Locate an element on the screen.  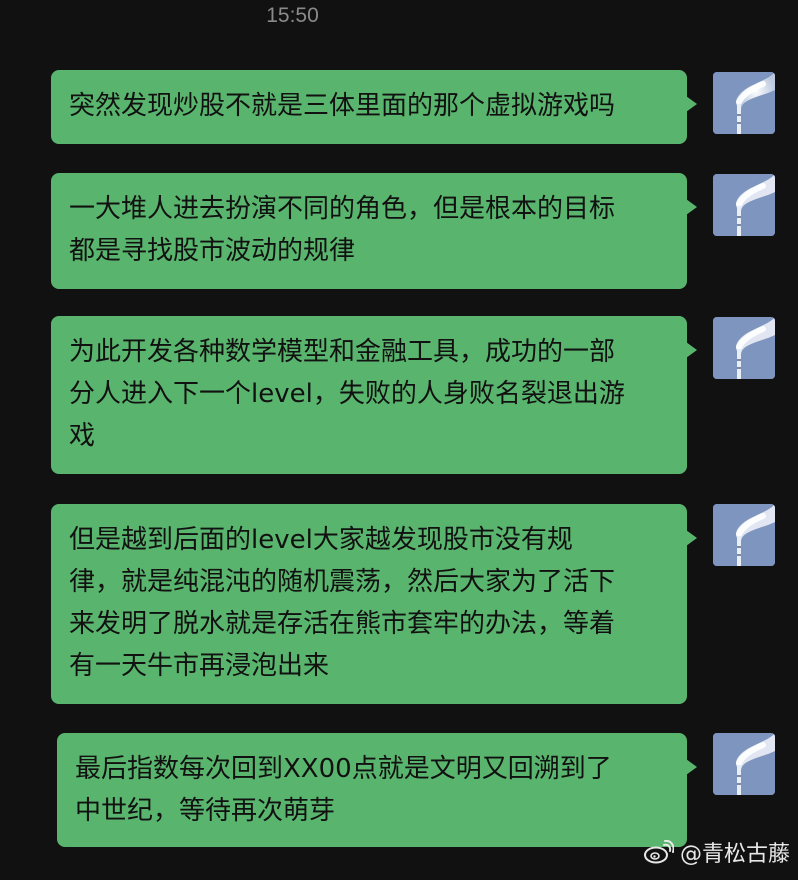
message-text-line: 有一天牛市再浸泡出来 is located at coordinates (199, 666).